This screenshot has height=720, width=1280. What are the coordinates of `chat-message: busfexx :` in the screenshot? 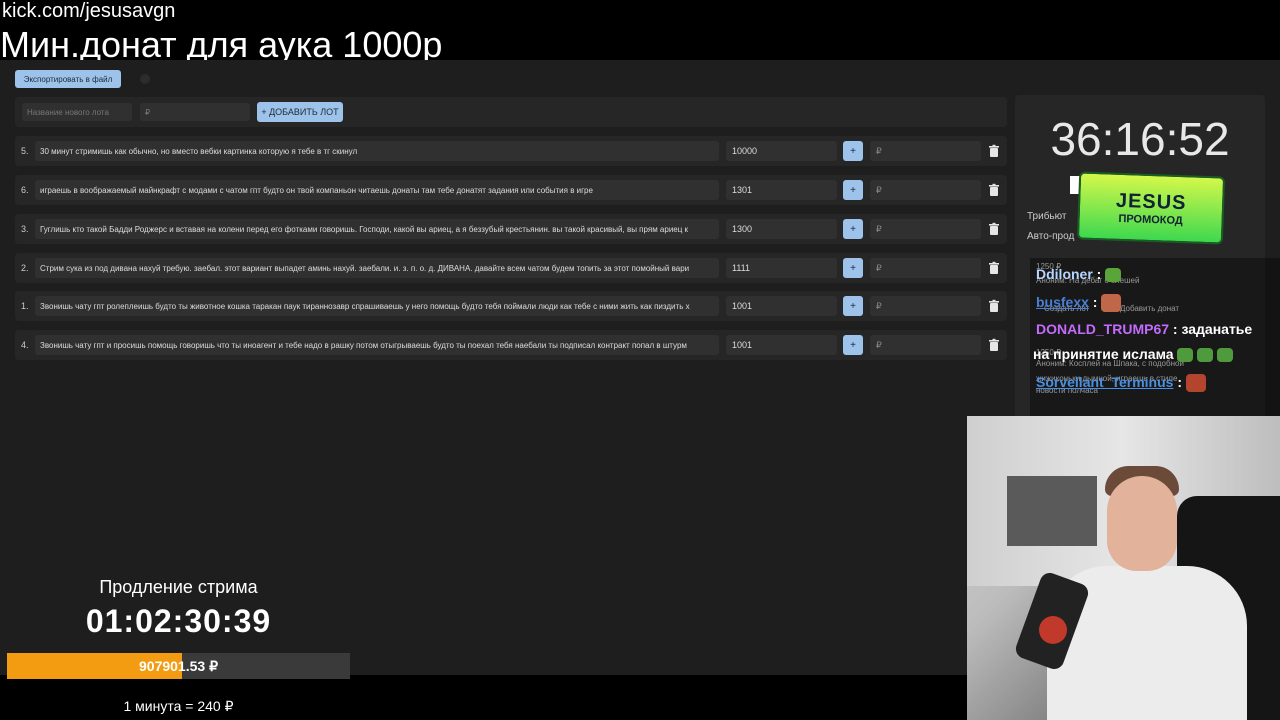 It's located at (1079, 303).